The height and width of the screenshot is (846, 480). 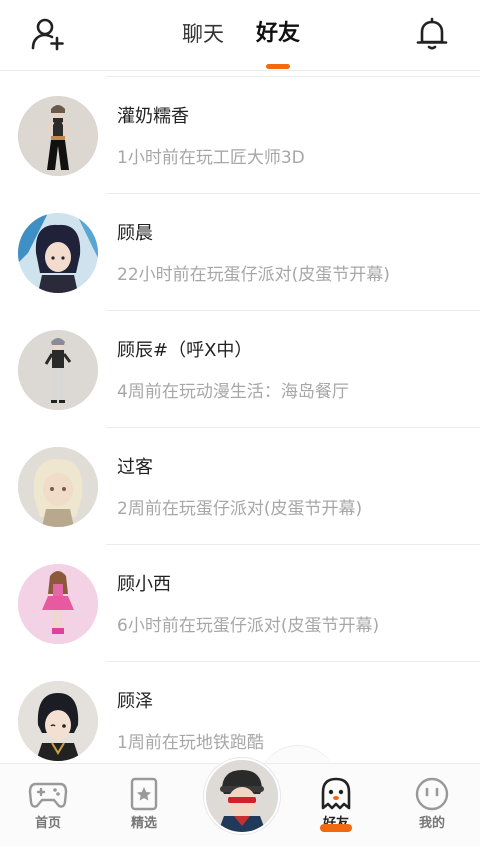 What do you see at coordinates (240, 509) in the screenshot?
I see `friend-status: 2周前在玩蛋仔派对(皮蛋节开幕)` at bounding box center [240, 509].